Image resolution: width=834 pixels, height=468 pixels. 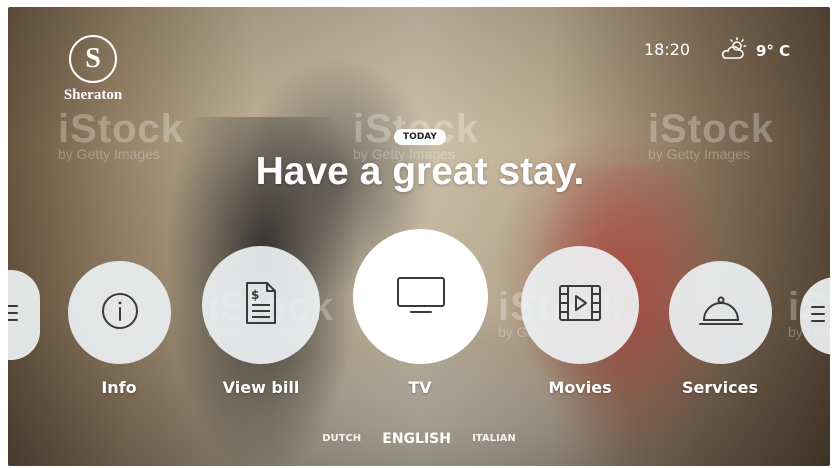 I want to click on welcome-headline: Have a great stay., so click(x=420, y=171).